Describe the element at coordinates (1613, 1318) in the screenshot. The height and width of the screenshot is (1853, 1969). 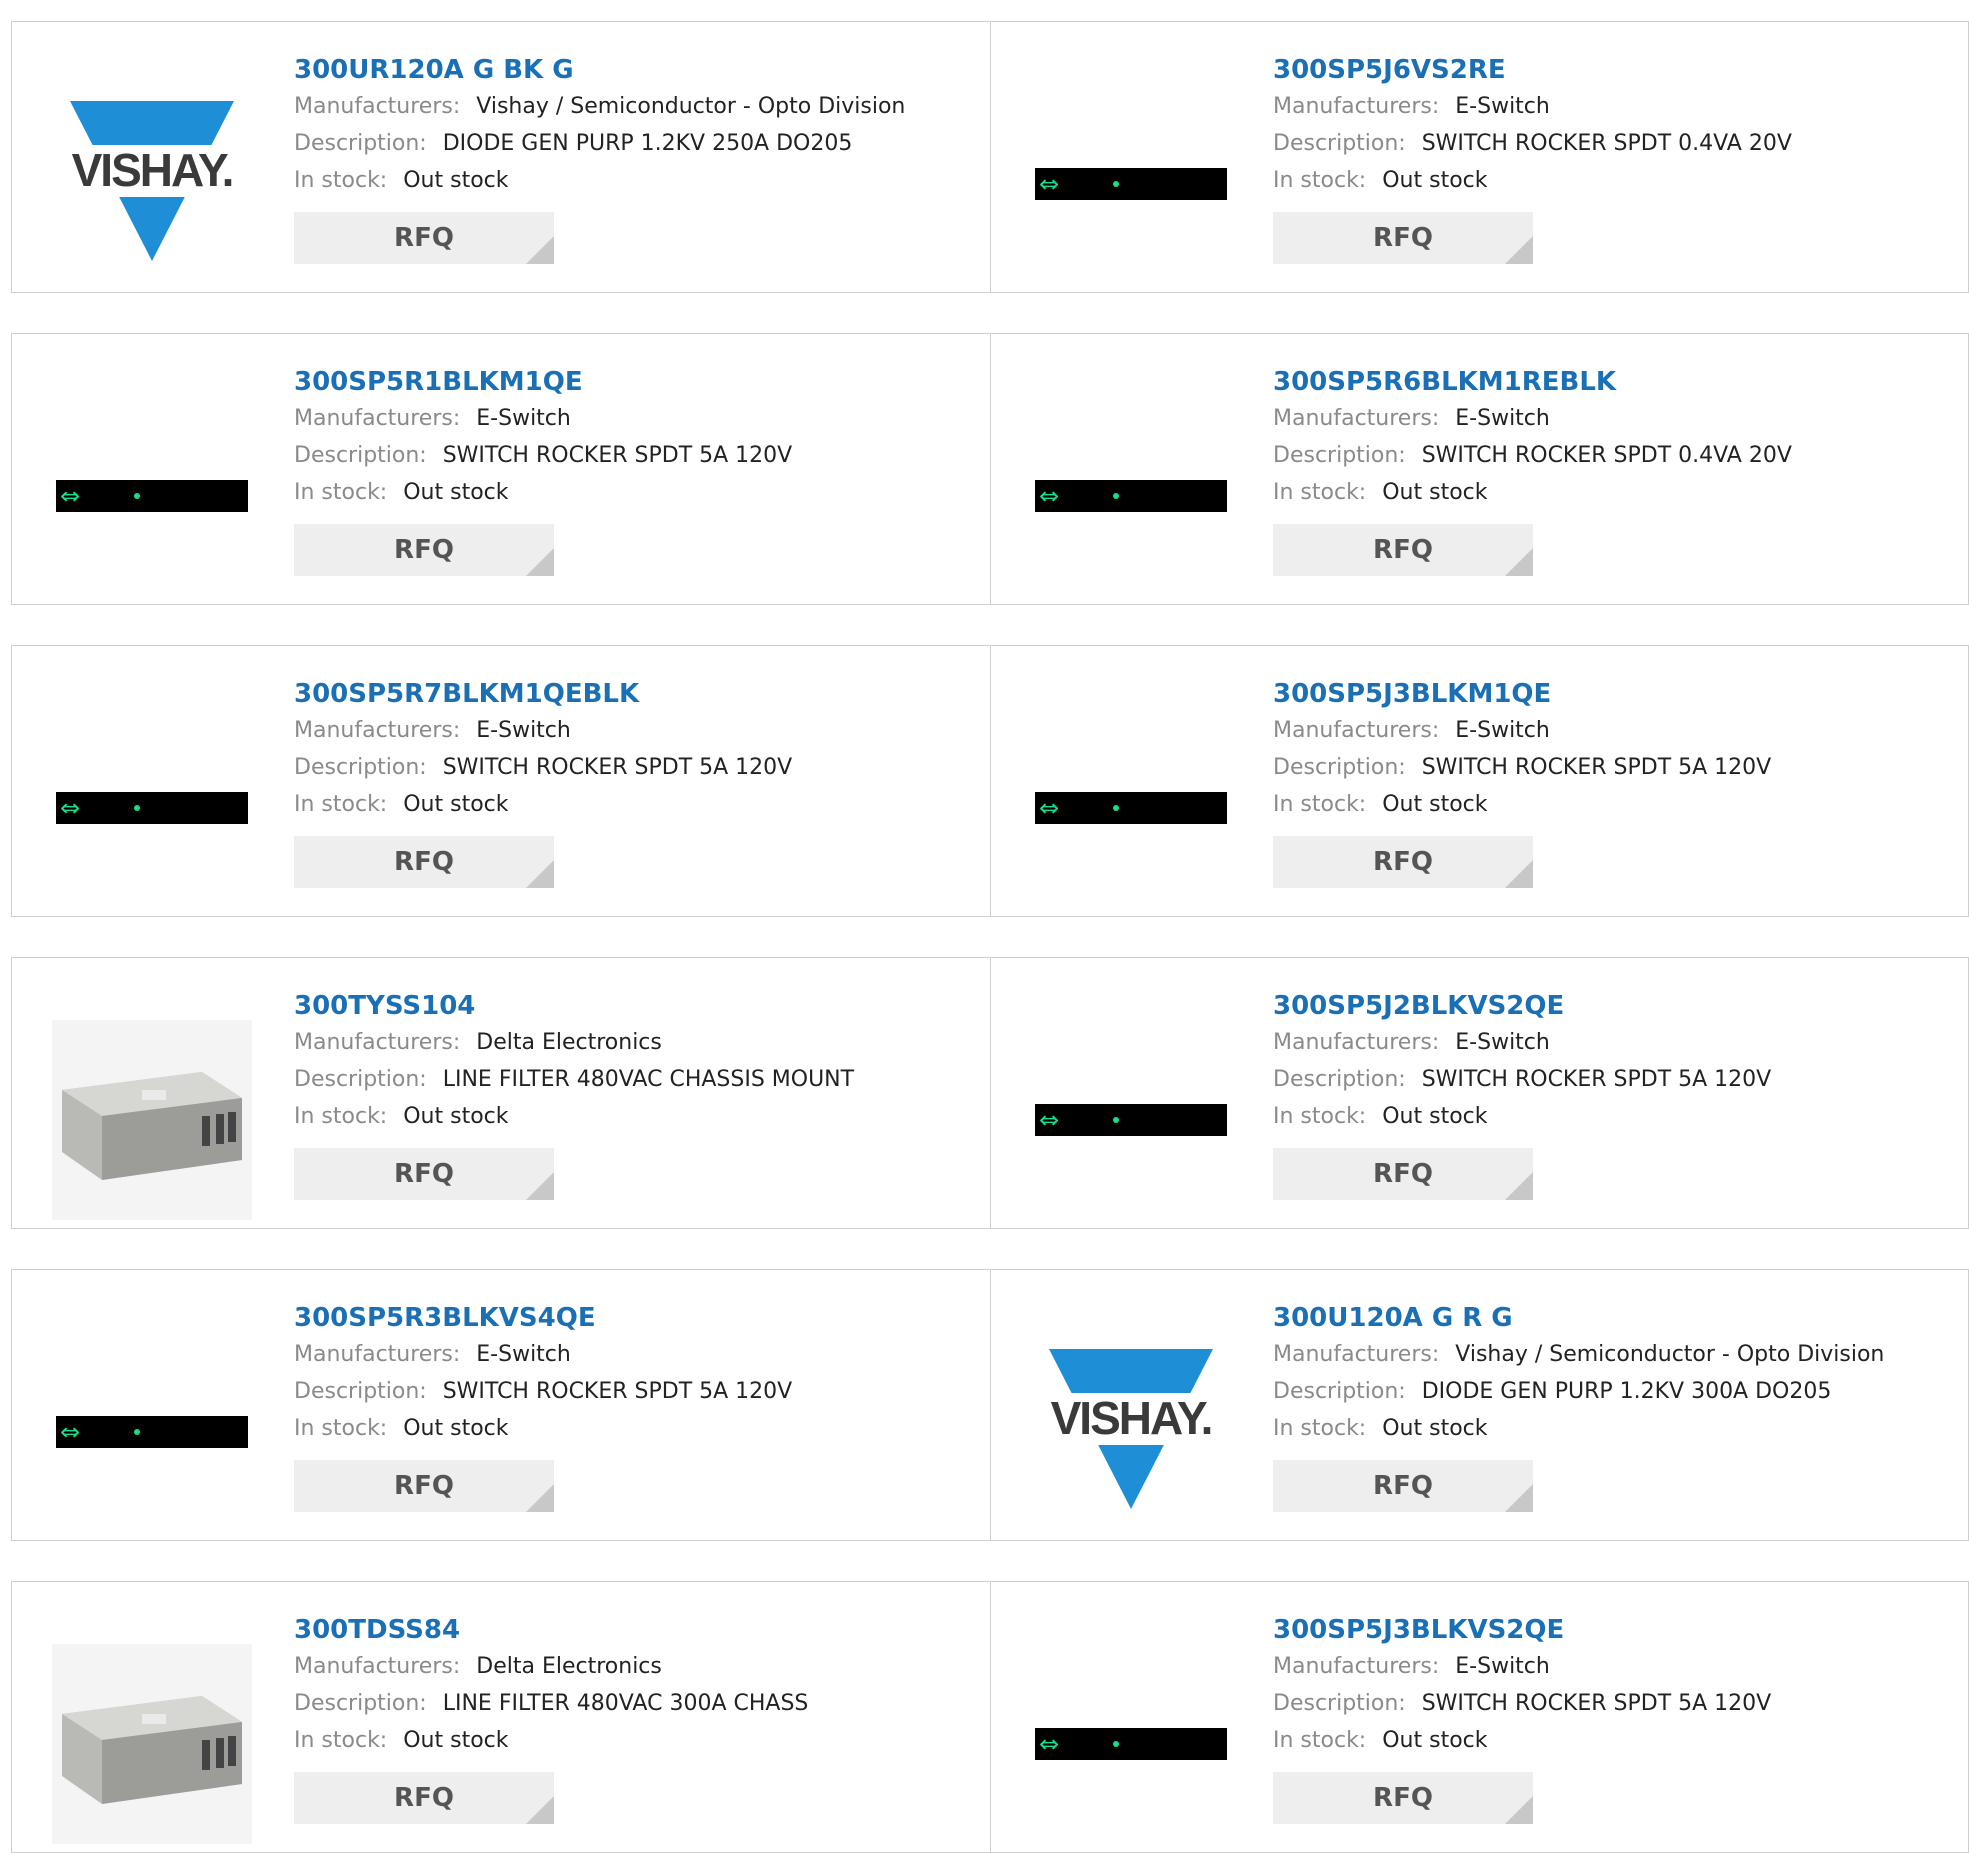
I see `part-number-link: 300U120A G R G` at that location.